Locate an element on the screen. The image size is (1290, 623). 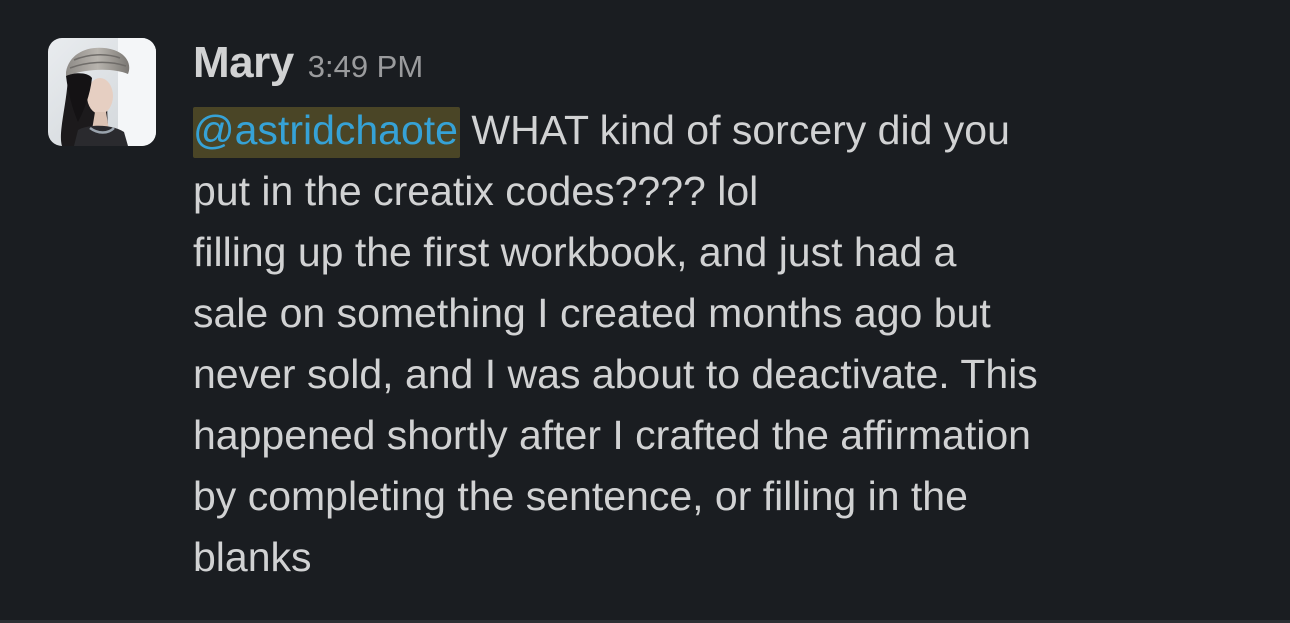
user-photo-avatar-icon is located at coordinates (102, 92).